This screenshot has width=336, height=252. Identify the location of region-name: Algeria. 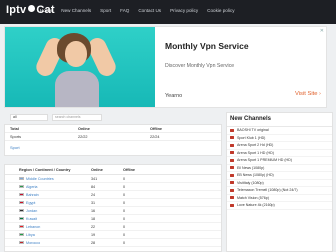
(32, 186).